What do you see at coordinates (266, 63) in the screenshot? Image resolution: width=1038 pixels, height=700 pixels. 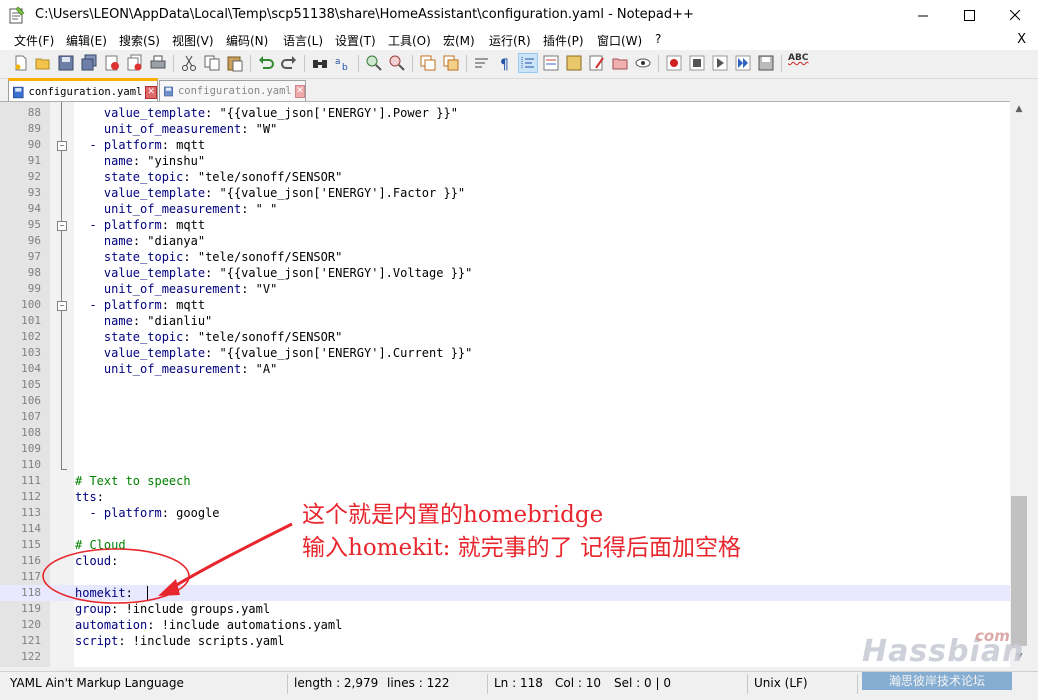 I see `undo-icon` at bounding box center [266, 63].